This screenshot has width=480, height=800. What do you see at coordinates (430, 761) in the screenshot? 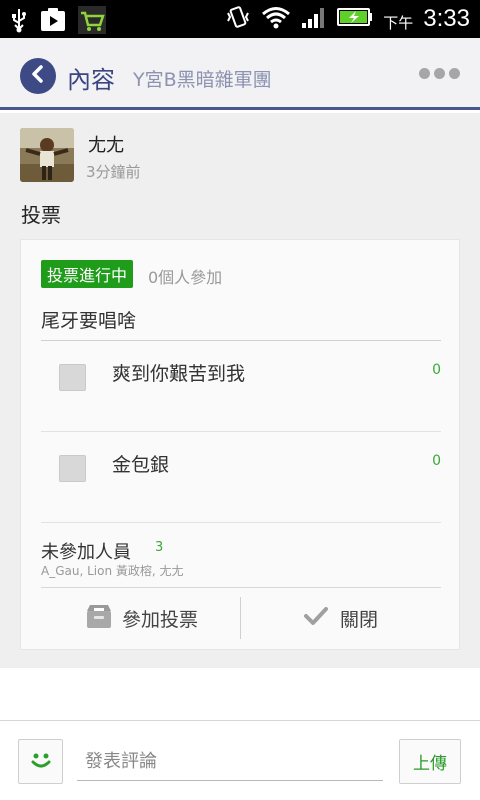
I see `upload-button: 上傳` at bounding box center [430, 761].